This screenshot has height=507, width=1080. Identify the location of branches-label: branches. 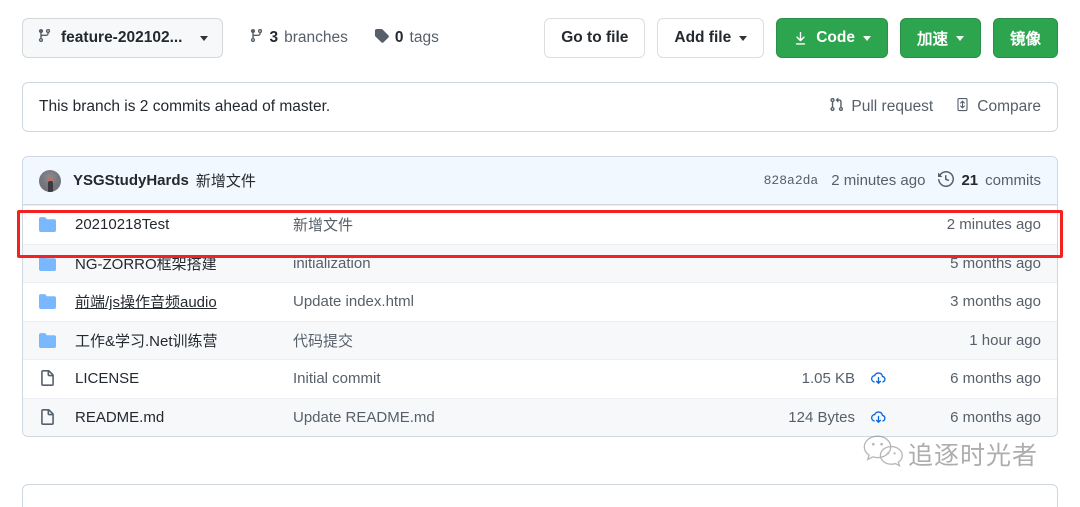
(316, 37).